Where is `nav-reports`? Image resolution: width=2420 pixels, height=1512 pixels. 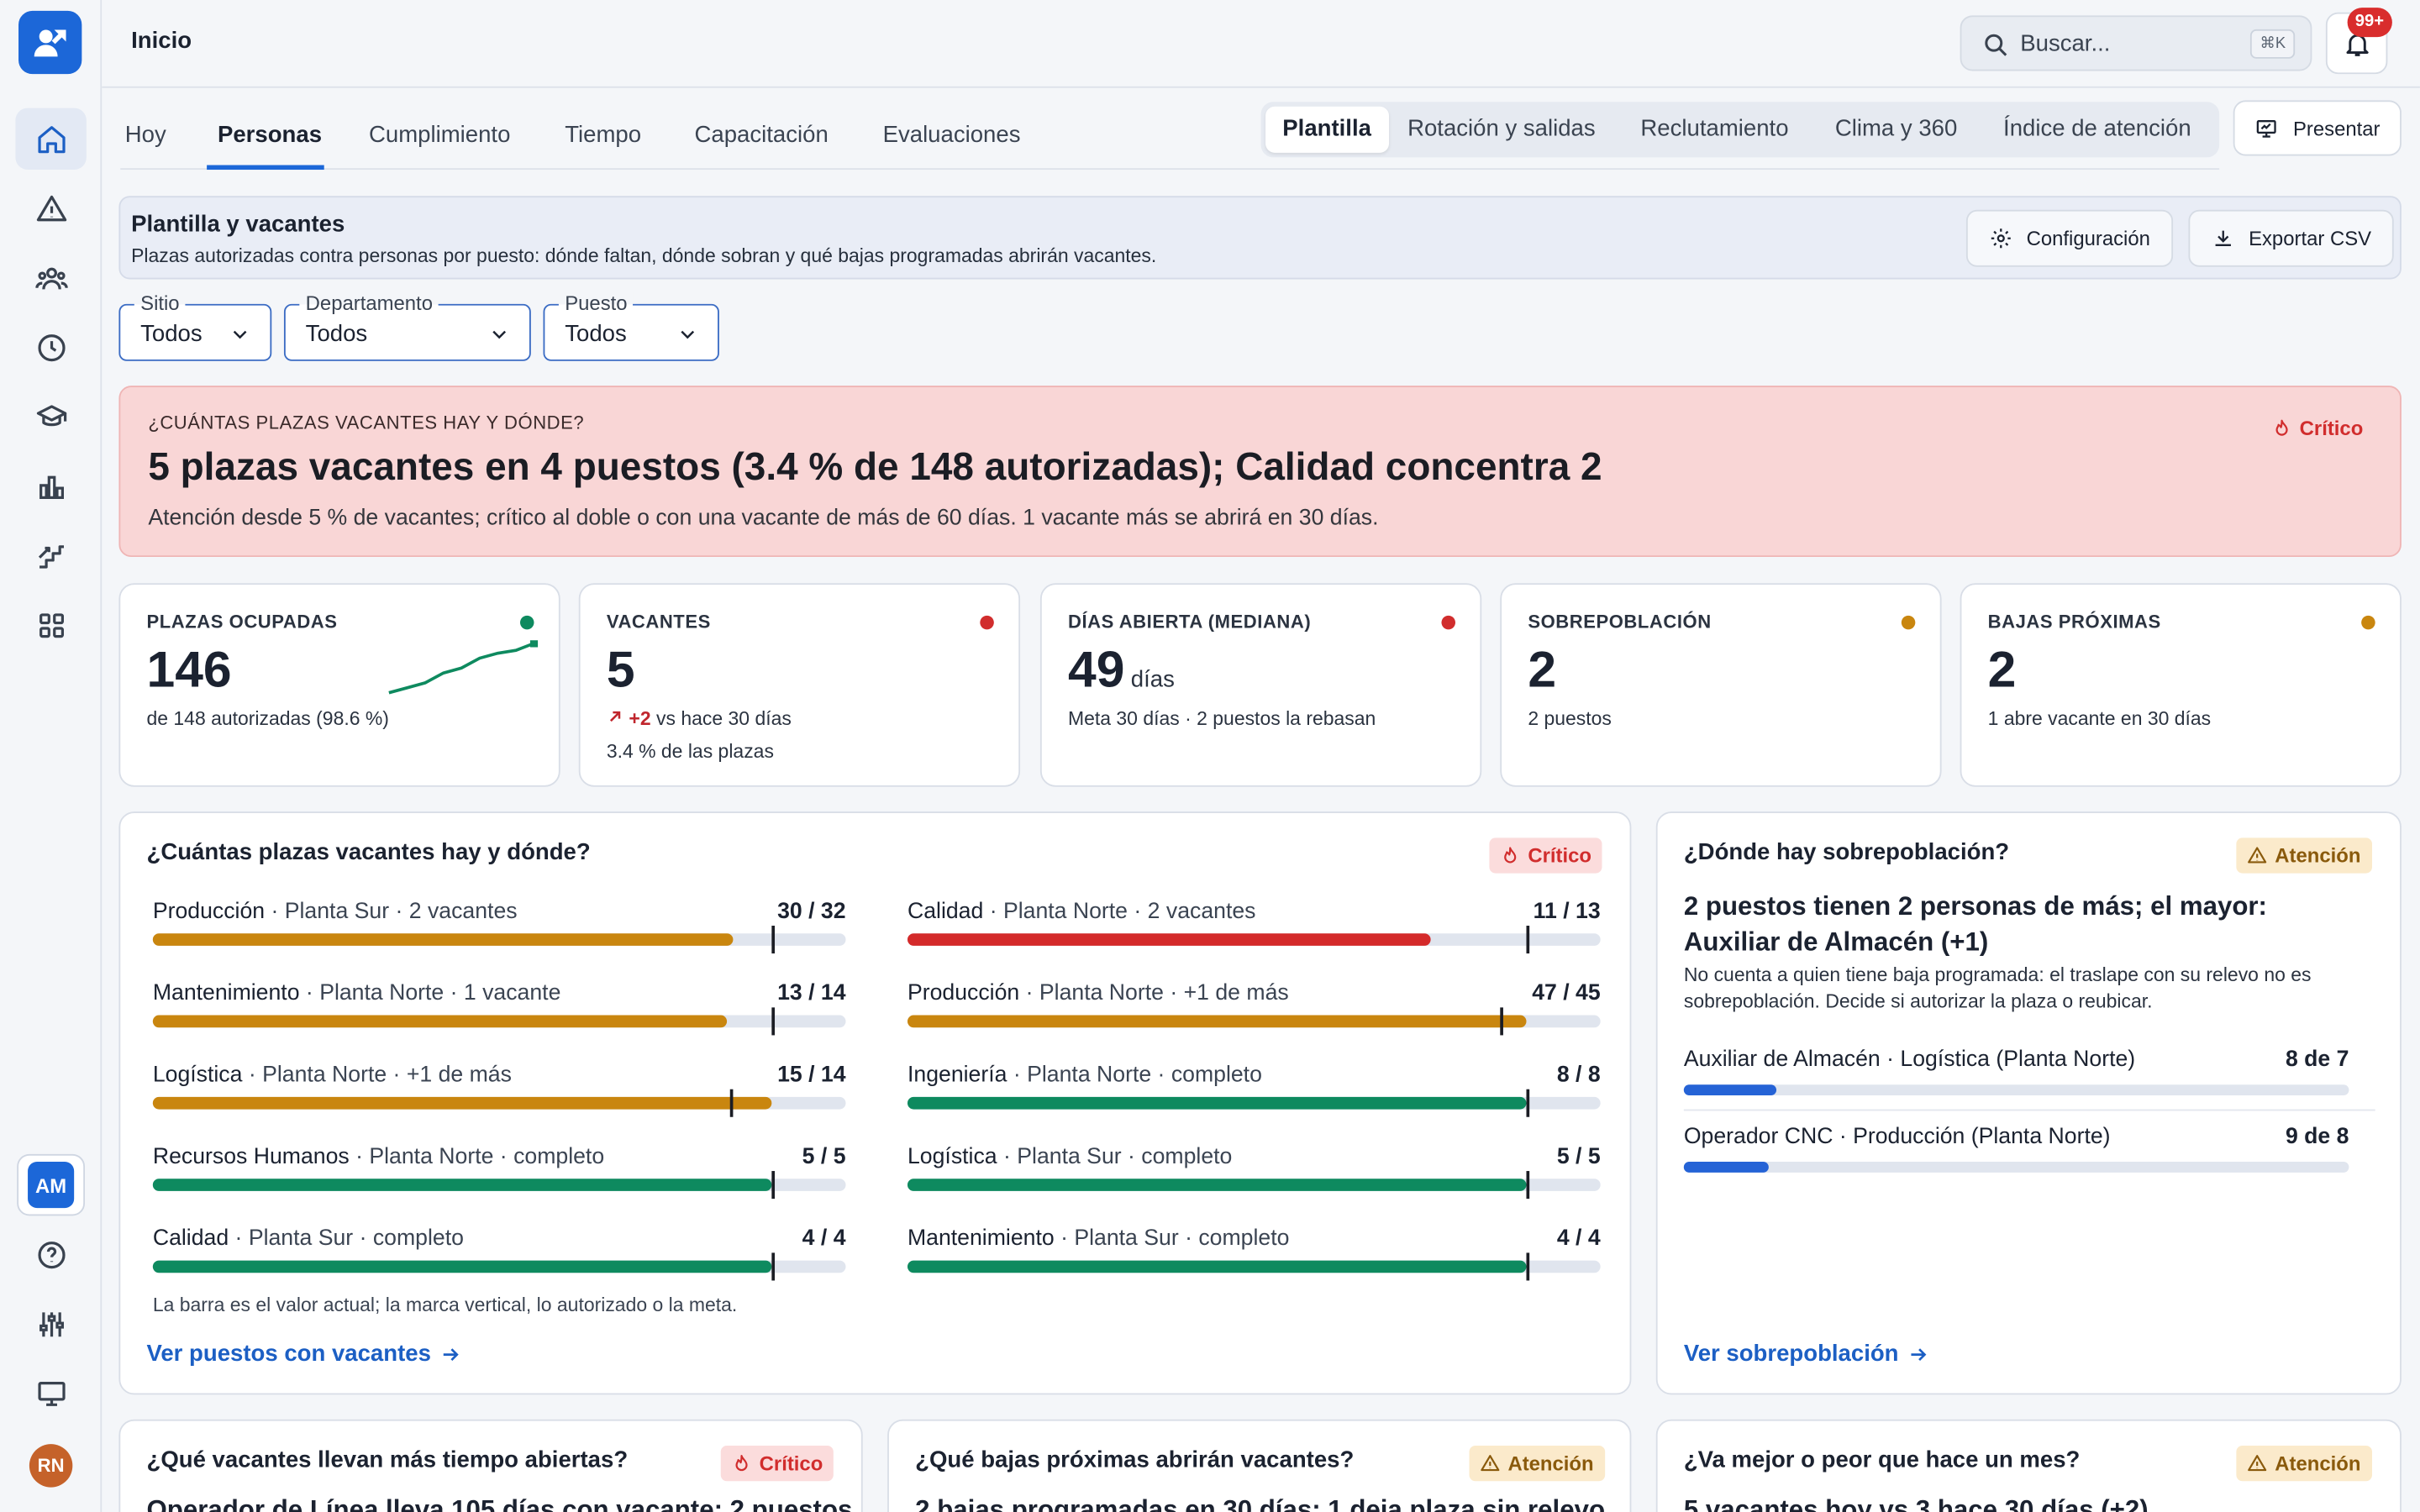
nav-reports is located at coordinates (51, 486).